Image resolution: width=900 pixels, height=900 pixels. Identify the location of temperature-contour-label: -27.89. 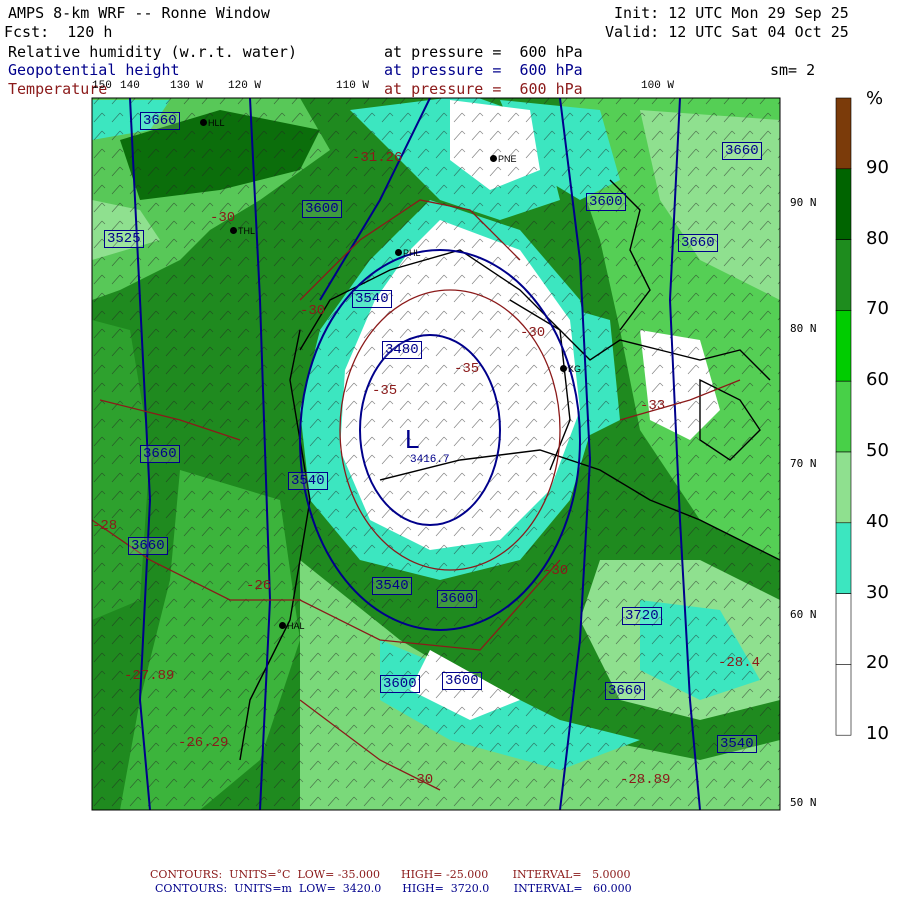
(149, 676).